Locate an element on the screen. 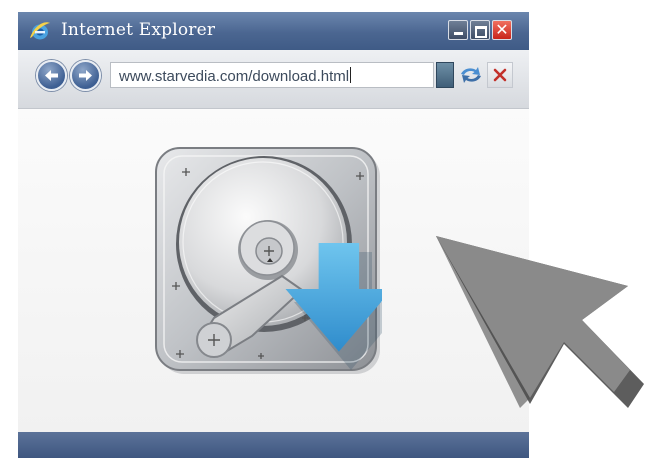  minimize-button is located at coordinates (458, 30).